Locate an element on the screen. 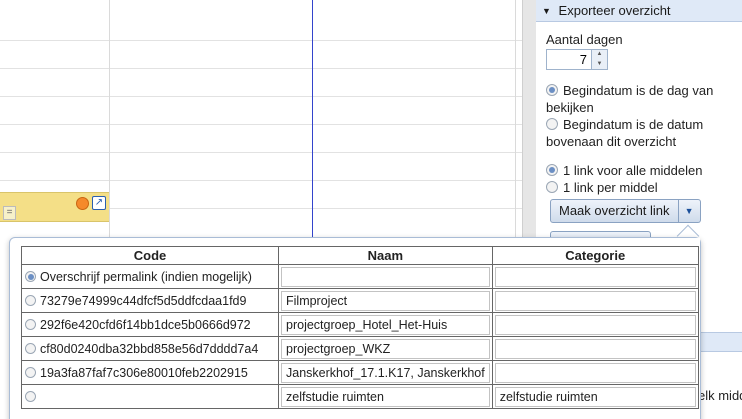 The image size is (742, 419). spin-up-icon: ▲ is located at coordinates (599, 55).